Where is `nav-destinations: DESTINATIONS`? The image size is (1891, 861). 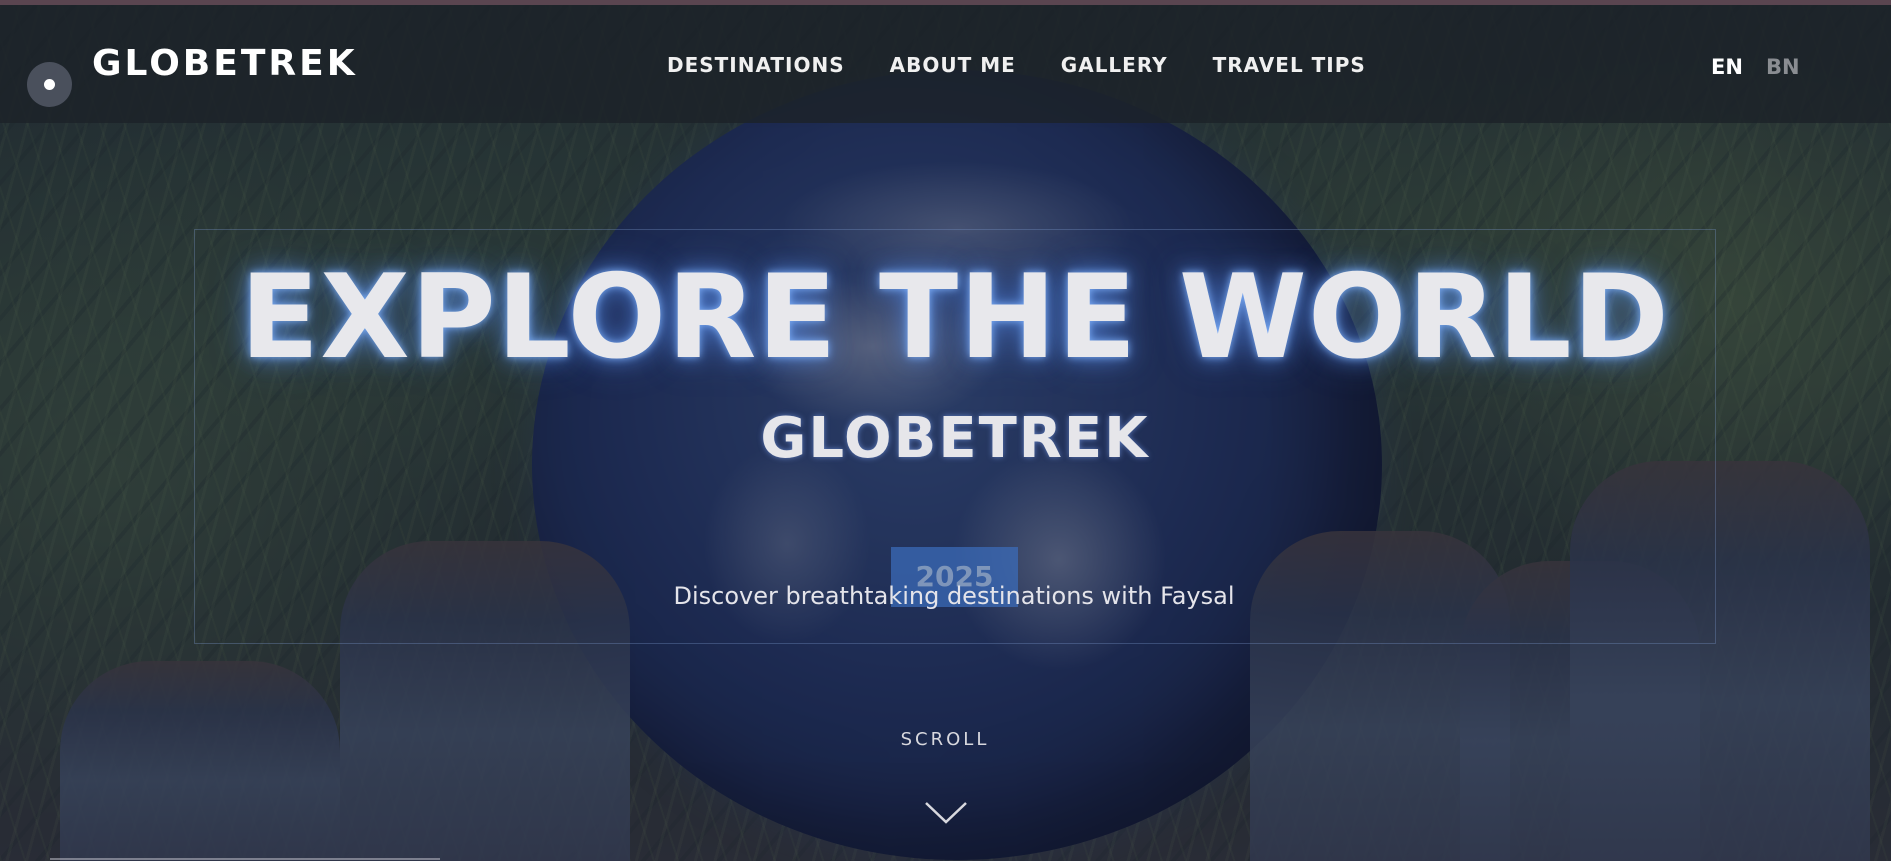
nav-destinations: DESTINATIONS is located at coordinates (756, 65).